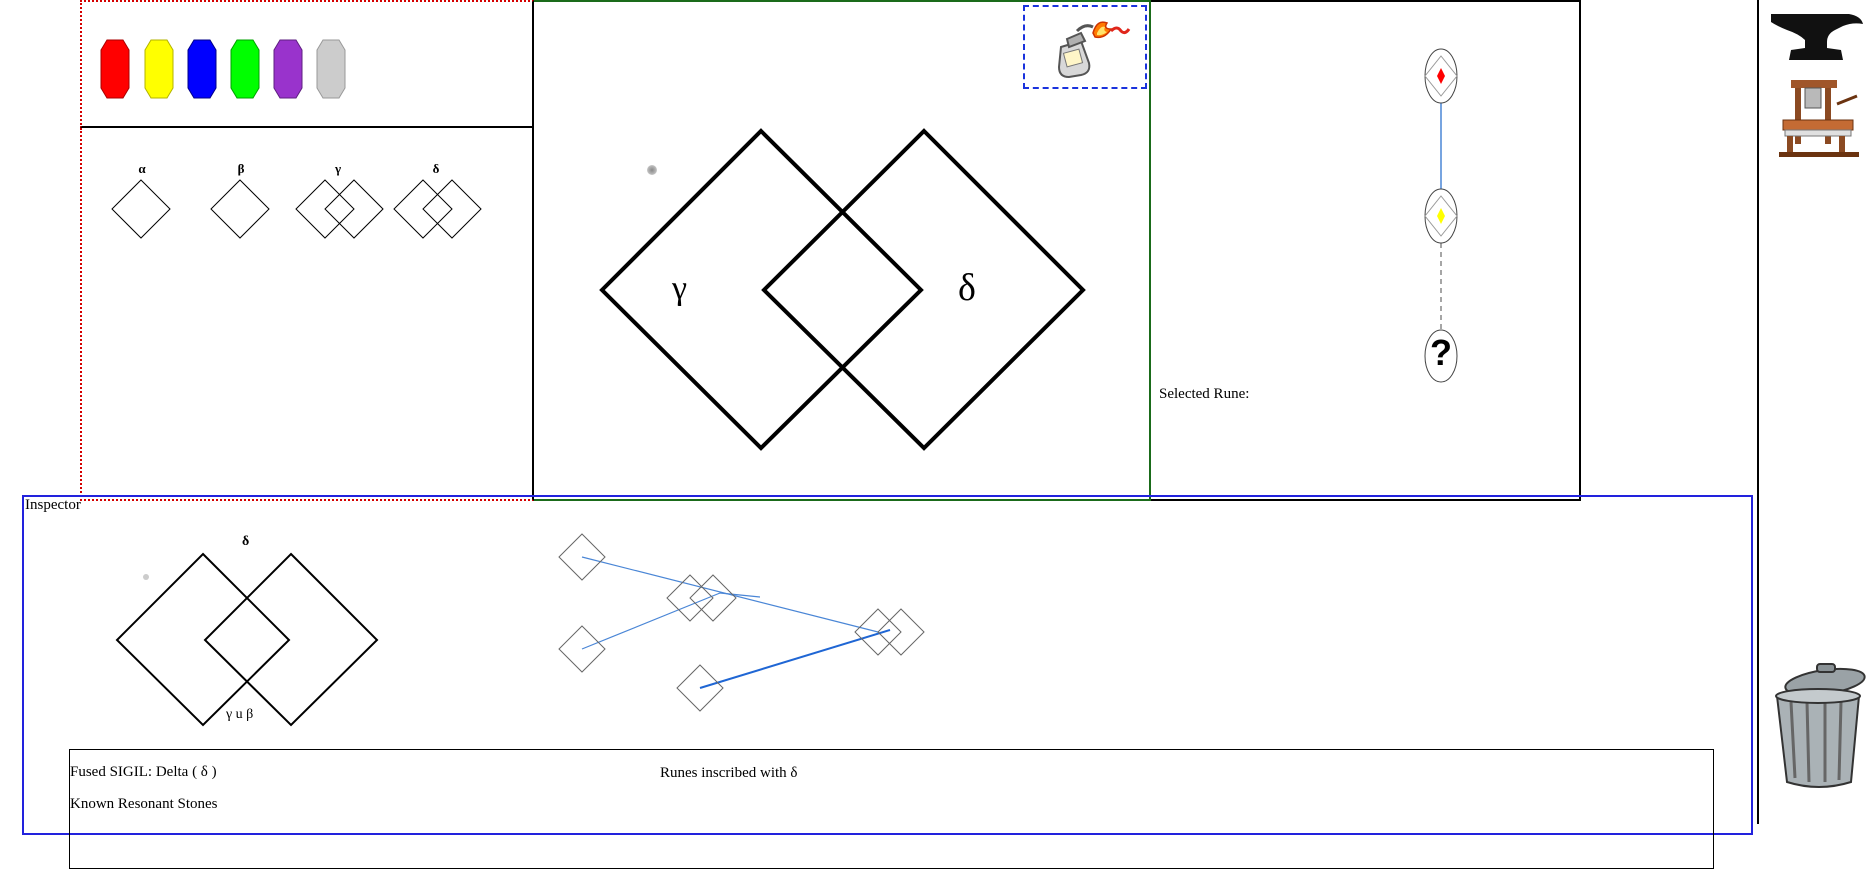 The width and height of the screenshot is (1875, 869). Describe the element at coordinates (241, 168) in the screenshot. I see `rune-beta-label: β` at that location.